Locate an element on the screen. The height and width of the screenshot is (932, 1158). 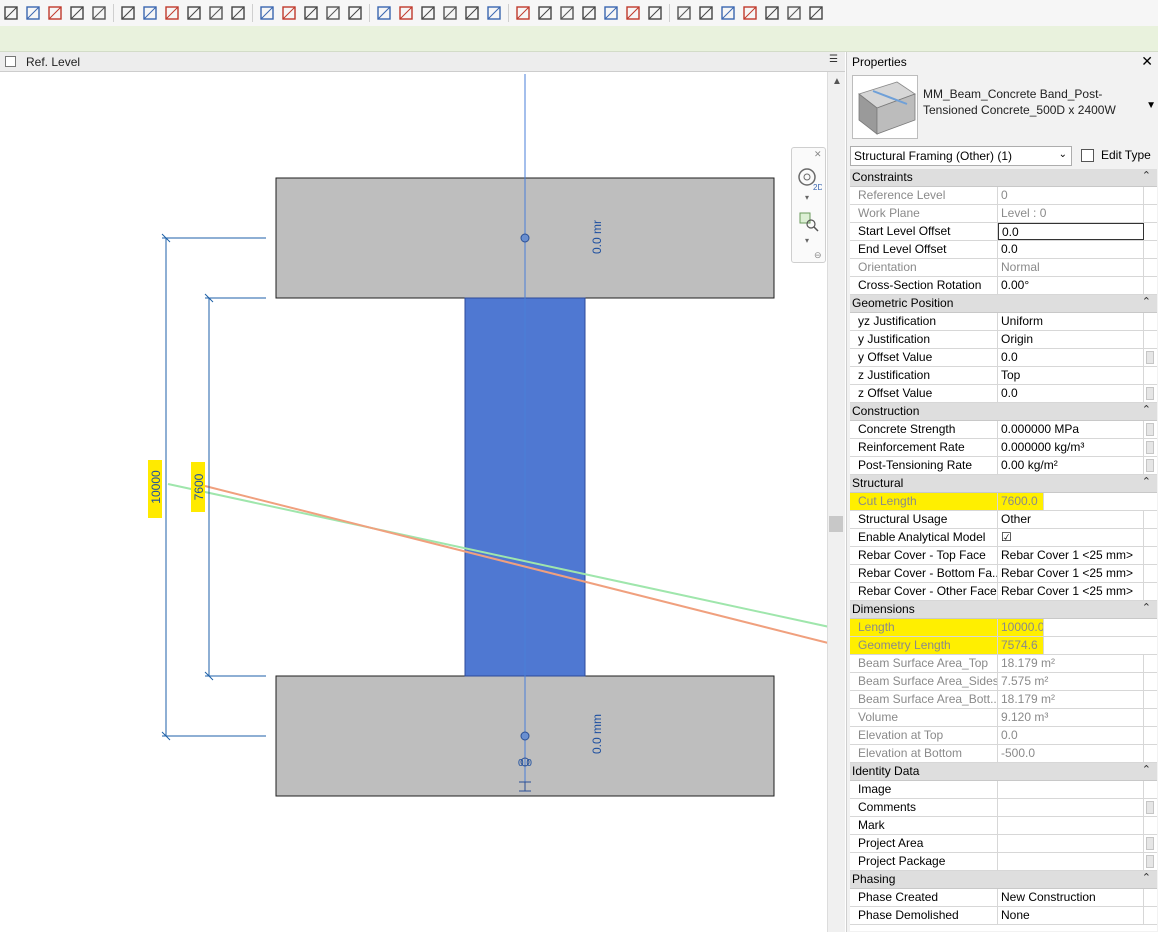
switch-windows-icon is located at coordinates (816, 13).